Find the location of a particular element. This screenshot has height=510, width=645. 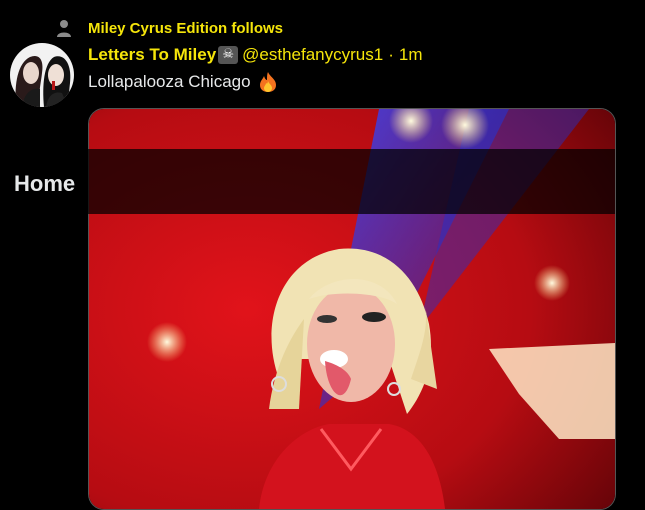

header-bar is located at coordinates (351, 181).